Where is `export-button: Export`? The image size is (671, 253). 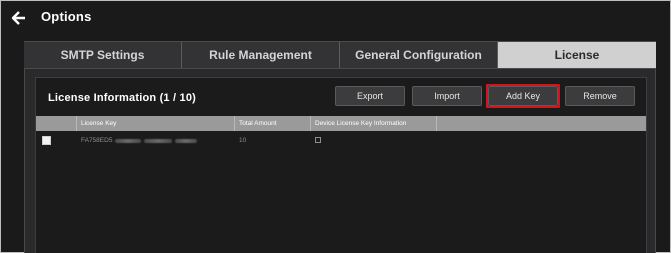
export-button: Export is located at coordinates (370, 96).